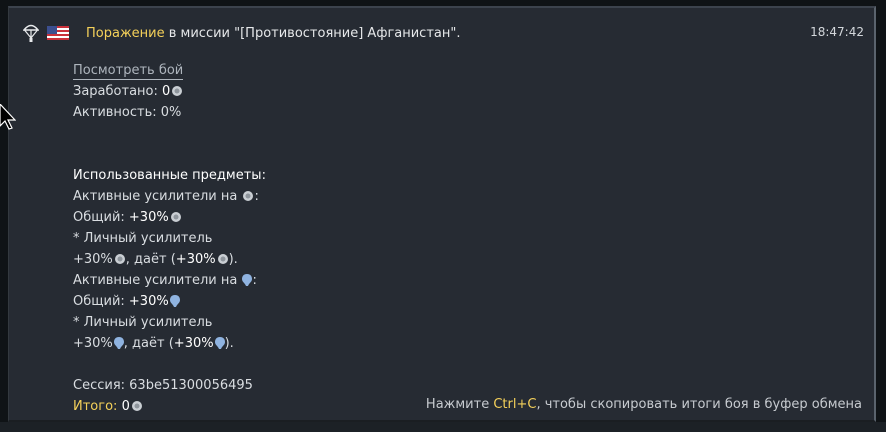 The width and height of the screenshot is (886, 432). I want to click on rp-total-line: Общий: +30%, so click(169, 301).